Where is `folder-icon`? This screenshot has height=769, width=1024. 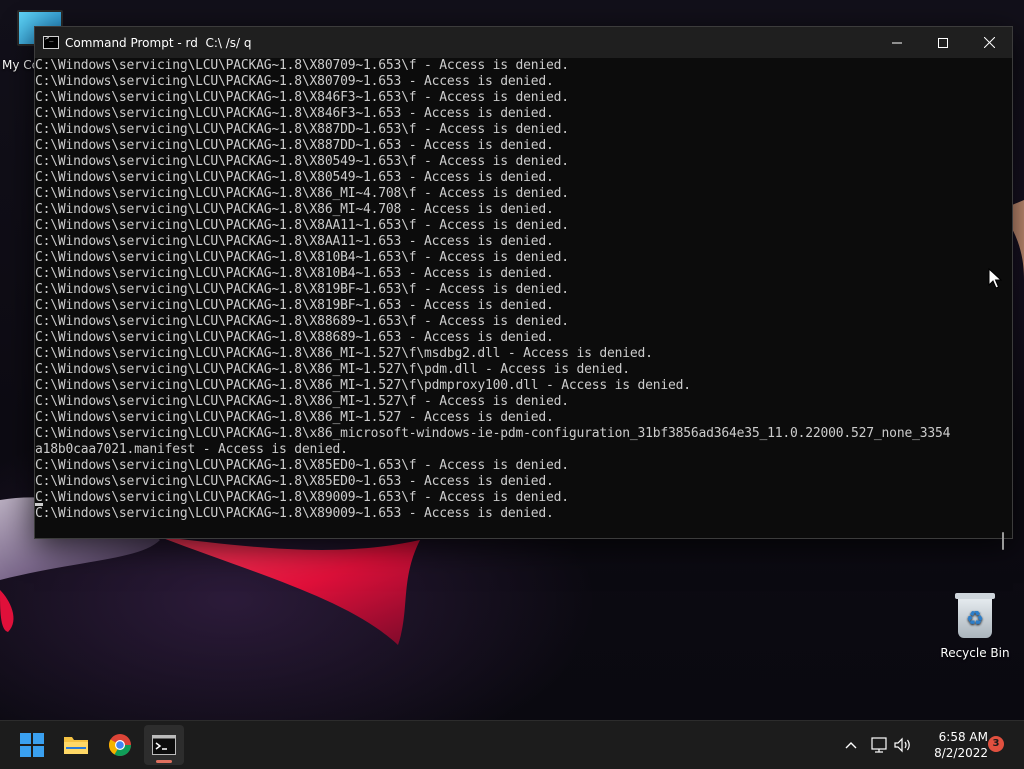
folder-icon is located at coordinates (76, 745).